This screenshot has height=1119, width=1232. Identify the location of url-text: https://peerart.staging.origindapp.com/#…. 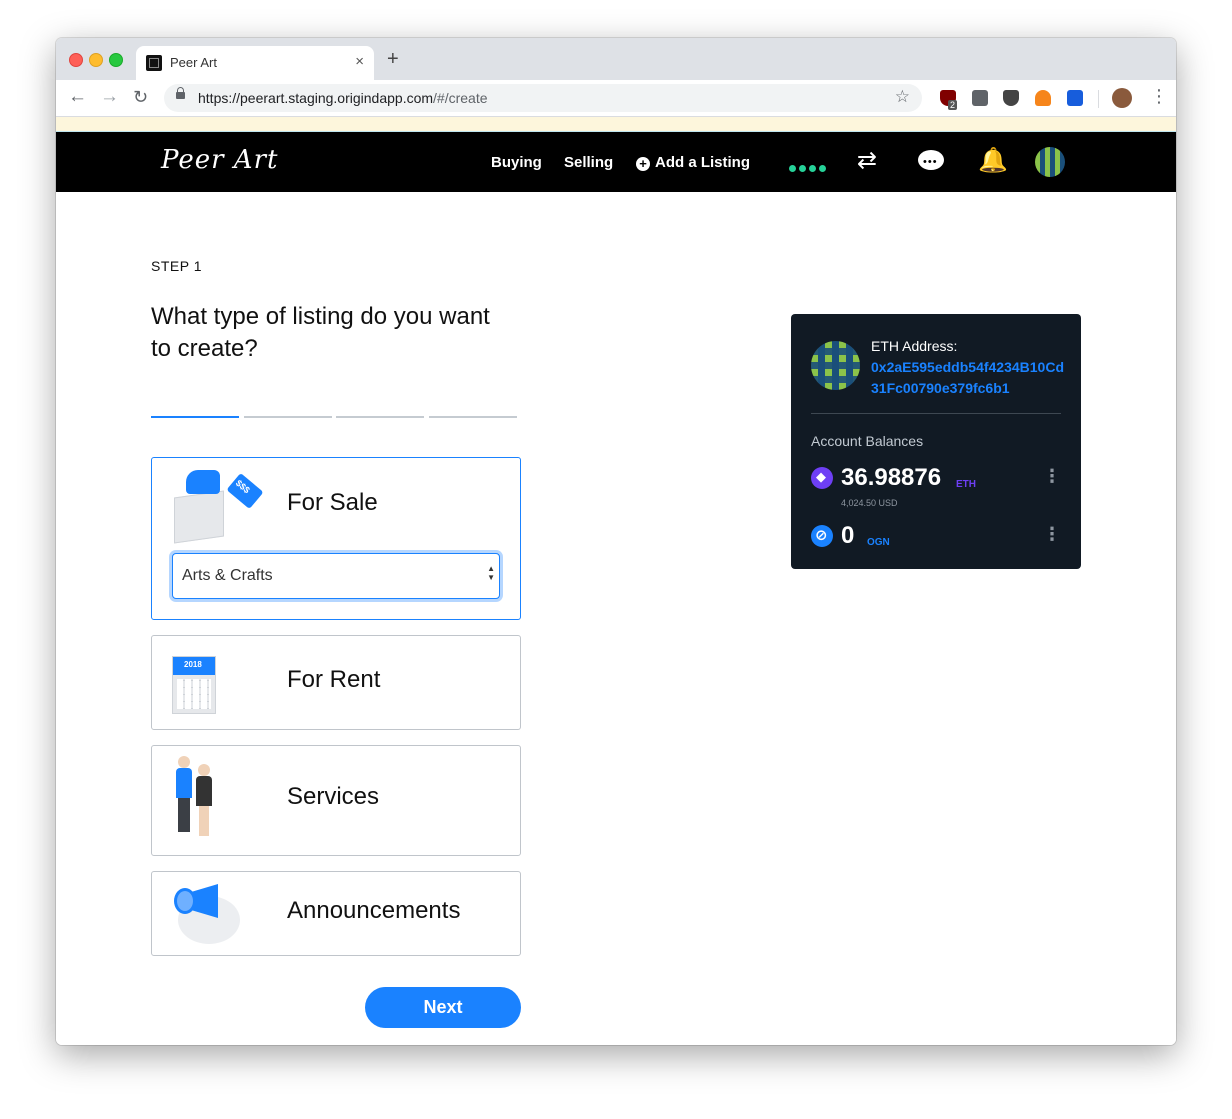
(343, 98).